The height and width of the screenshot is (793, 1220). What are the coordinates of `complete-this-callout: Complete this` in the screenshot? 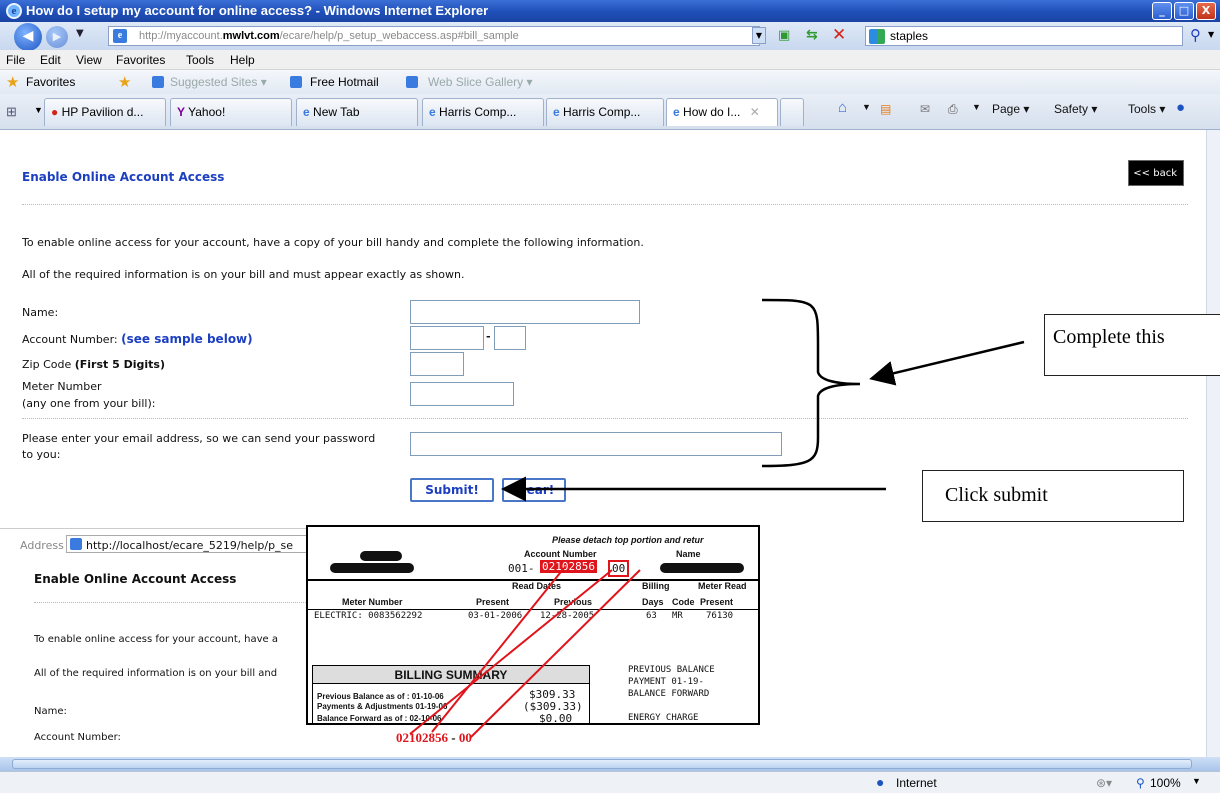 It's located at (1132, 345).